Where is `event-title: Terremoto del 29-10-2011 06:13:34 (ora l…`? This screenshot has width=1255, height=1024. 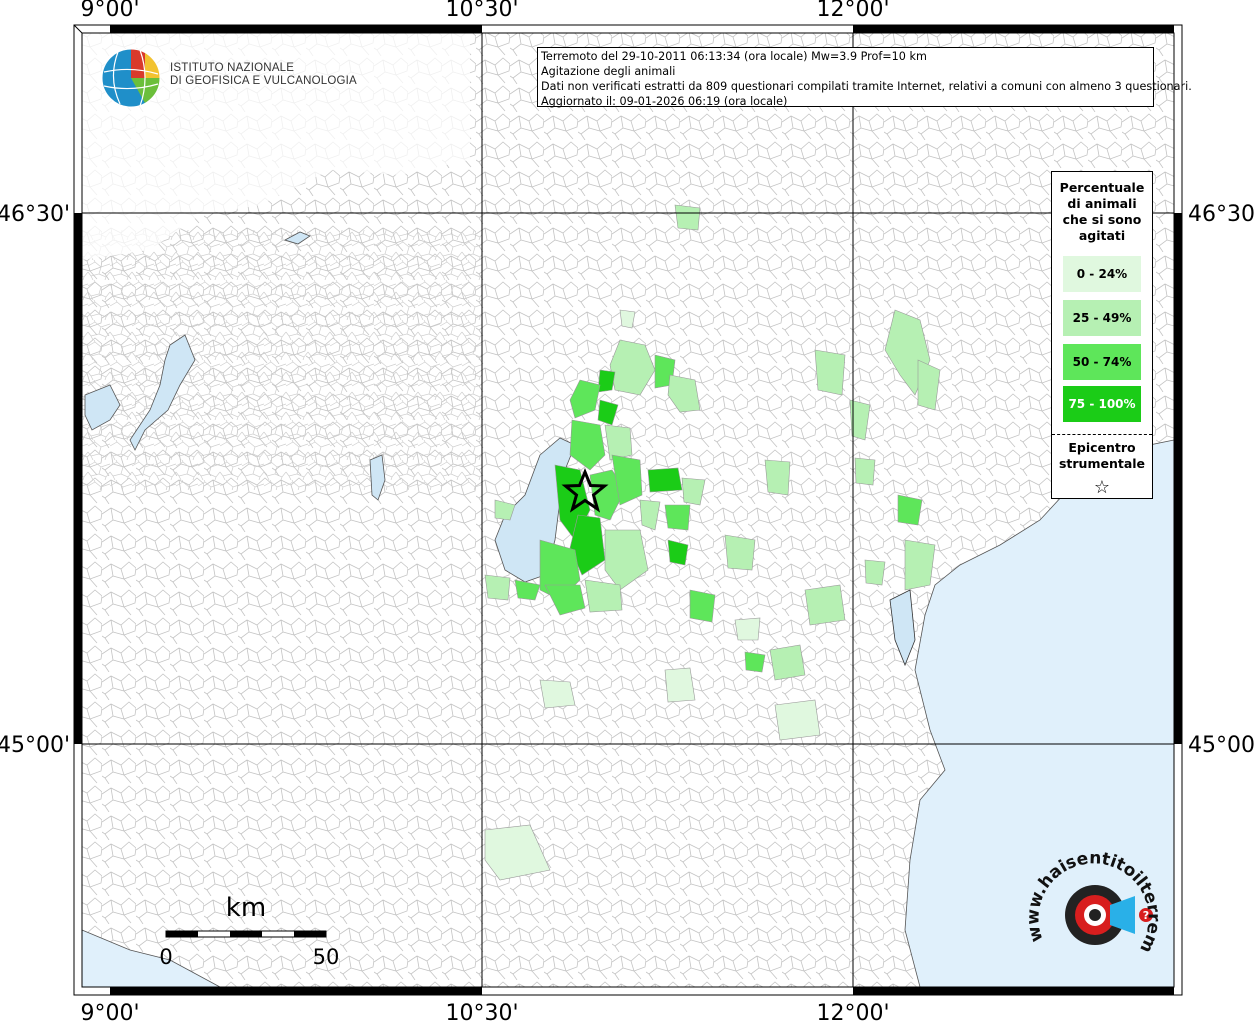 event-title: Terremoto del 29-10-2011 06:13:34 (ora l… is located at coordinates (734, 56).